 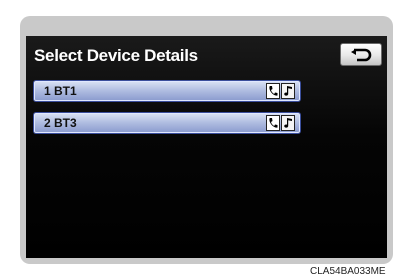 I want to click on figure-caption: CLA54BA033ME, so click(x=348, y=271).